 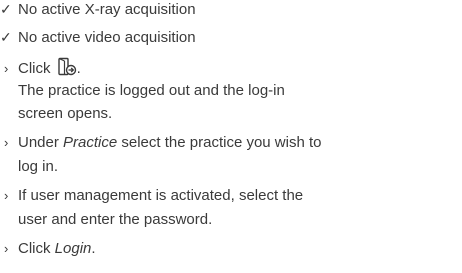 I want to click on step-item: › Click Login., so click(x=48, y=248).